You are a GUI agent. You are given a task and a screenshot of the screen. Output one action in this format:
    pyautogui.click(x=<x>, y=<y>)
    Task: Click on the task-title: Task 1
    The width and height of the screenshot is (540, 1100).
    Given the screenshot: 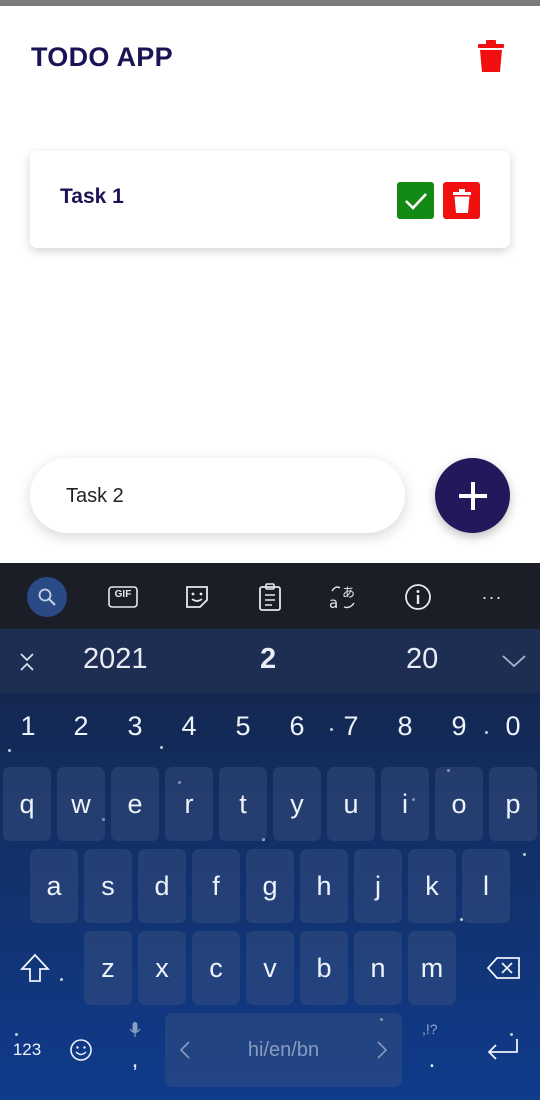 What is the action you would take?
    pyautogui.click(x=92, y=196)
    